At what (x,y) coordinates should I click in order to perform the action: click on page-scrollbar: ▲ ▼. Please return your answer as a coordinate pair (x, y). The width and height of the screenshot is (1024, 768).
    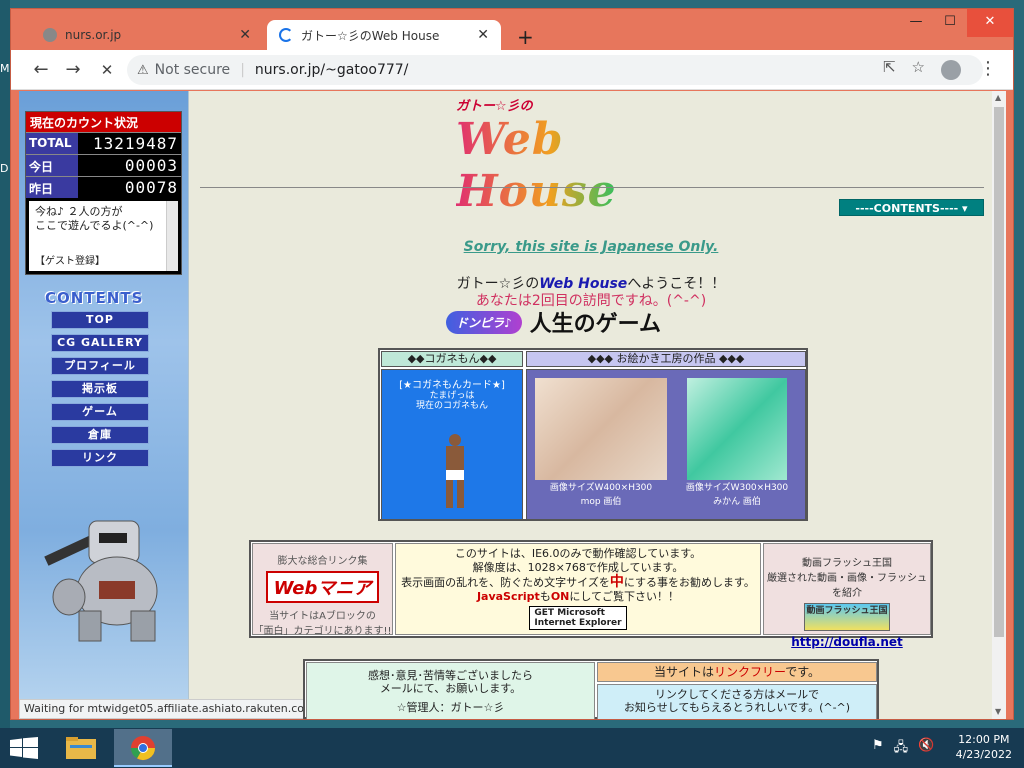
    Looking at the image, I should click on (999, 405).